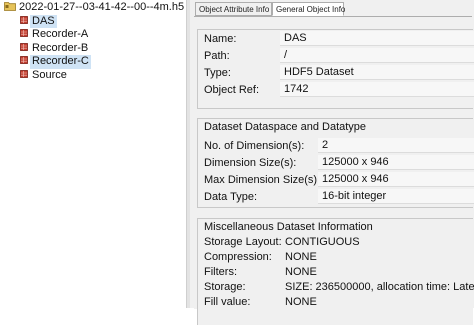  What do you see at coordinates (10, 6) in the screenshot?
I see `folder-icon` at bounding box center [10, 6].